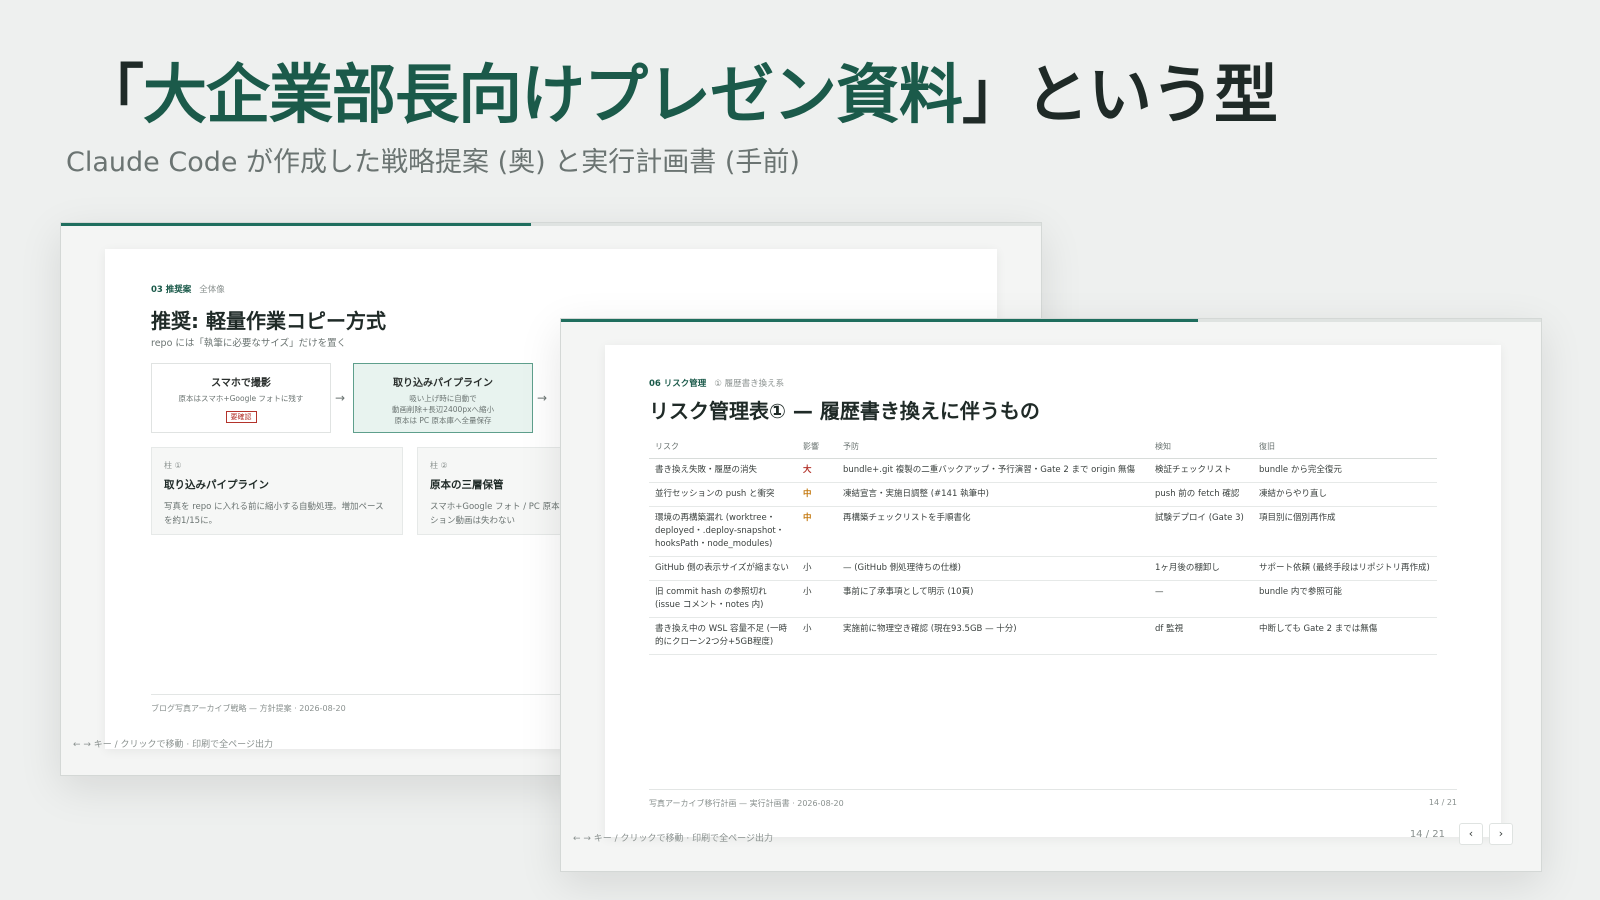 The image size is (1600, 900). What do you see at coordinates (1201, 531) in the screenshot?
I see `detection-cell: 試験デプロイ (Gate 3)` at bounding box center [1201, 531].